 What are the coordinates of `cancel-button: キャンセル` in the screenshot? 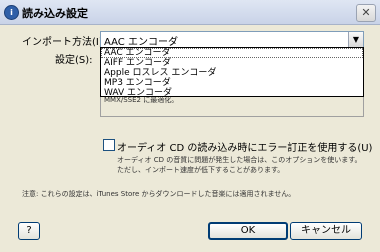 It's located at (326, 231).